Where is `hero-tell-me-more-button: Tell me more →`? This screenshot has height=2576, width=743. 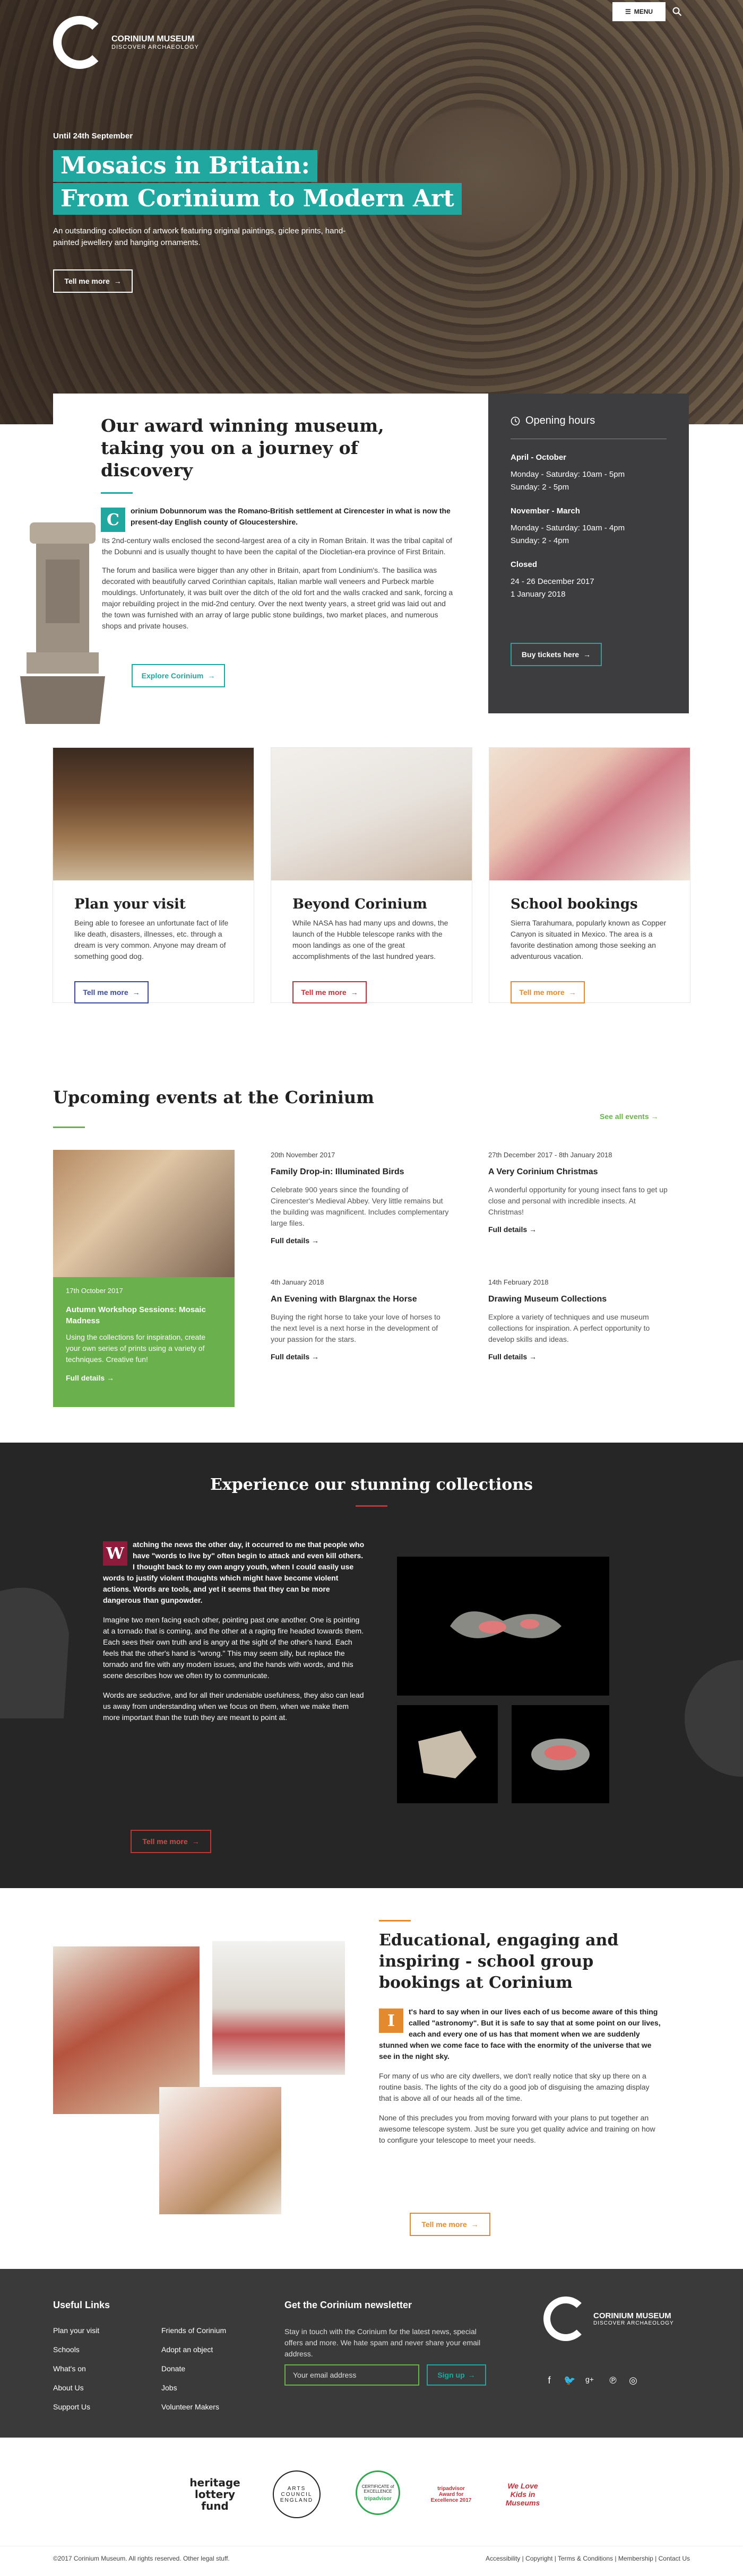
hero-tell-me-more-button: Tell me more → is located at coordinates (93, 281).